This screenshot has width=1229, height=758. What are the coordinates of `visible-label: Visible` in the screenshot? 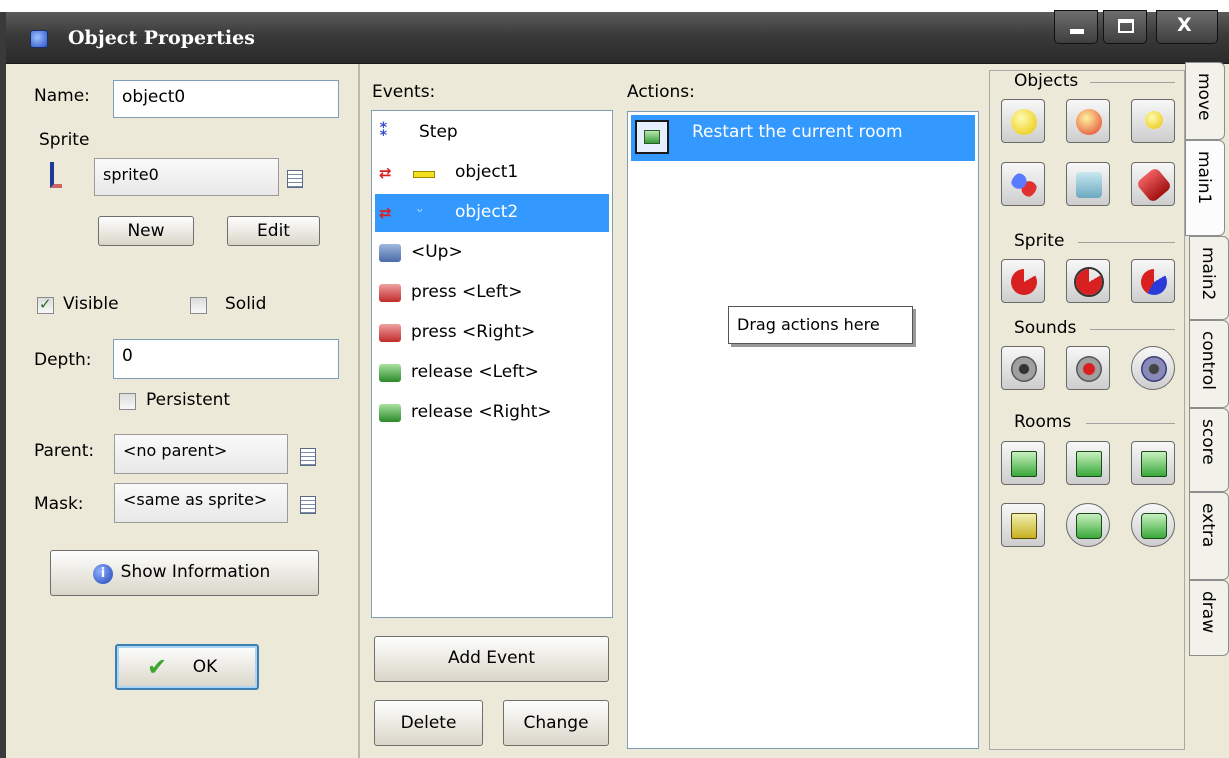 It's located at (91, 304).